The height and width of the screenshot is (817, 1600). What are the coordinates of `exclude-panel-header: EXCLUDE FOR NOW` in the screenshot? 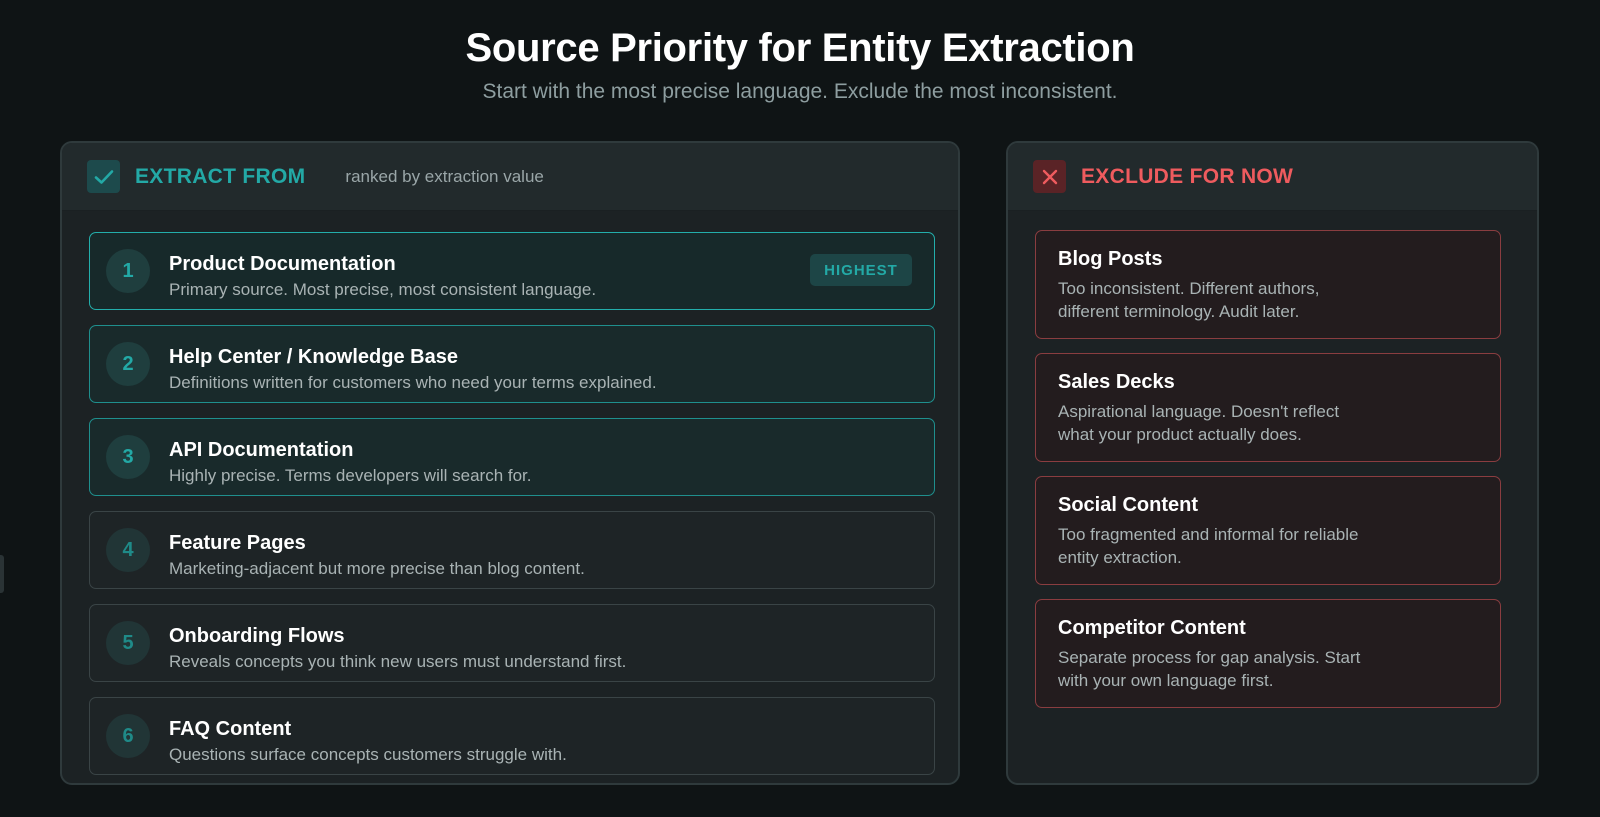 It's located at (1272, 177).